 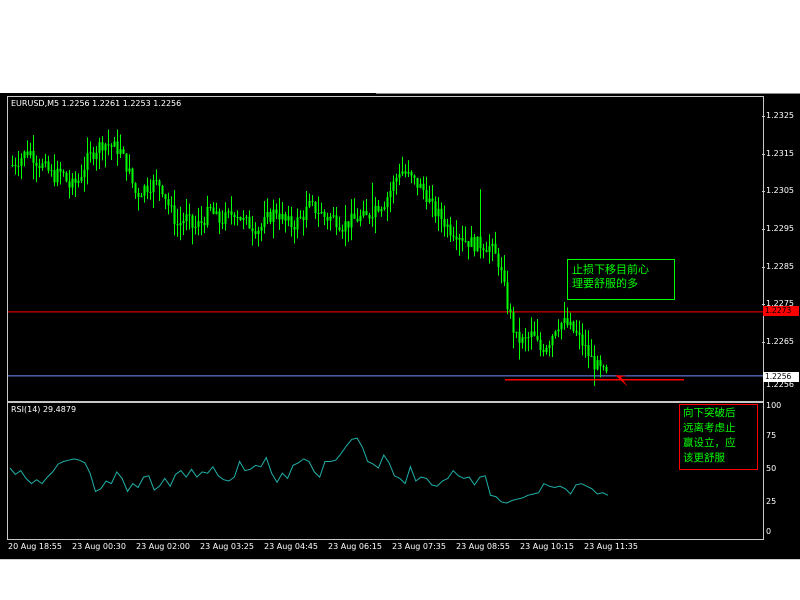 I want to click on price-axis-label: 1.2325, so click(x=780, y=115).